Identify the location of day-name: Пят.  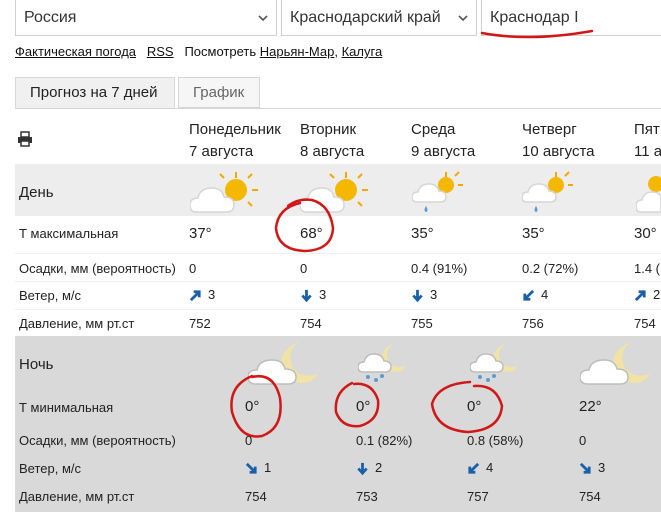
(647, 129).